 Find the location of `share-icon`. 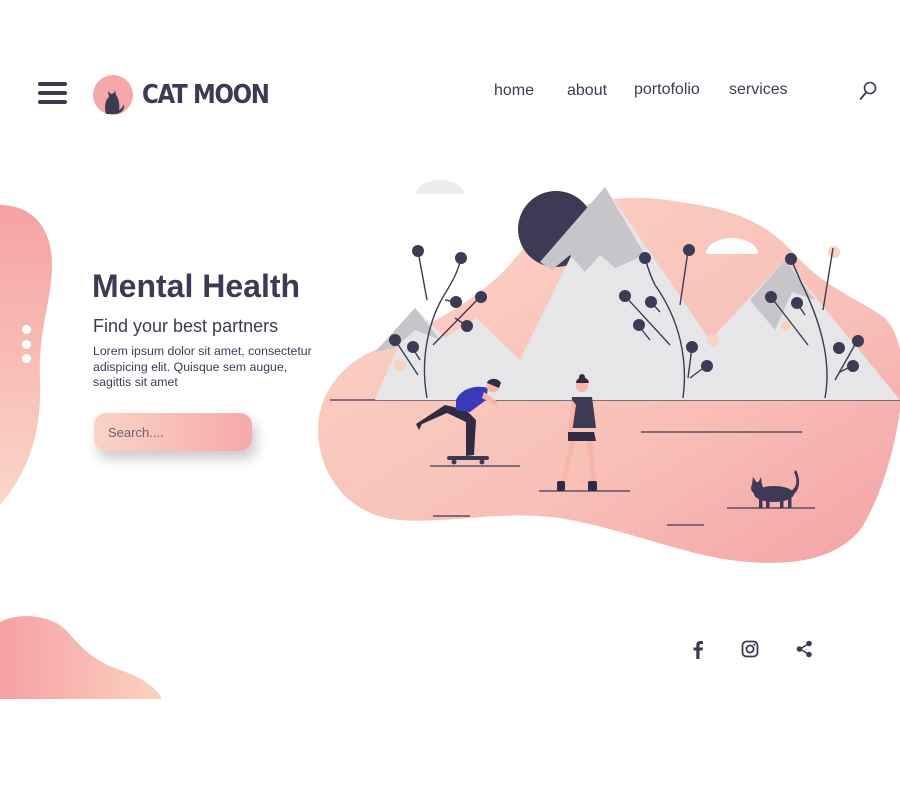

share-icon is located at coordinates (804, 649).